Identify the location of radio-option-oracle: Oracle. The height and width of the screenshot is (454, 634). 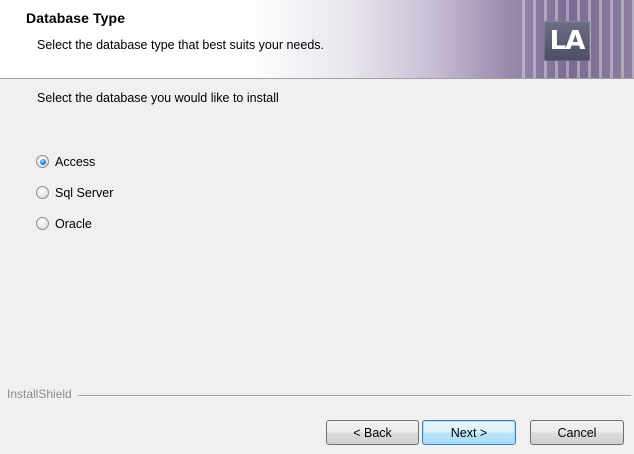
(74, 223).